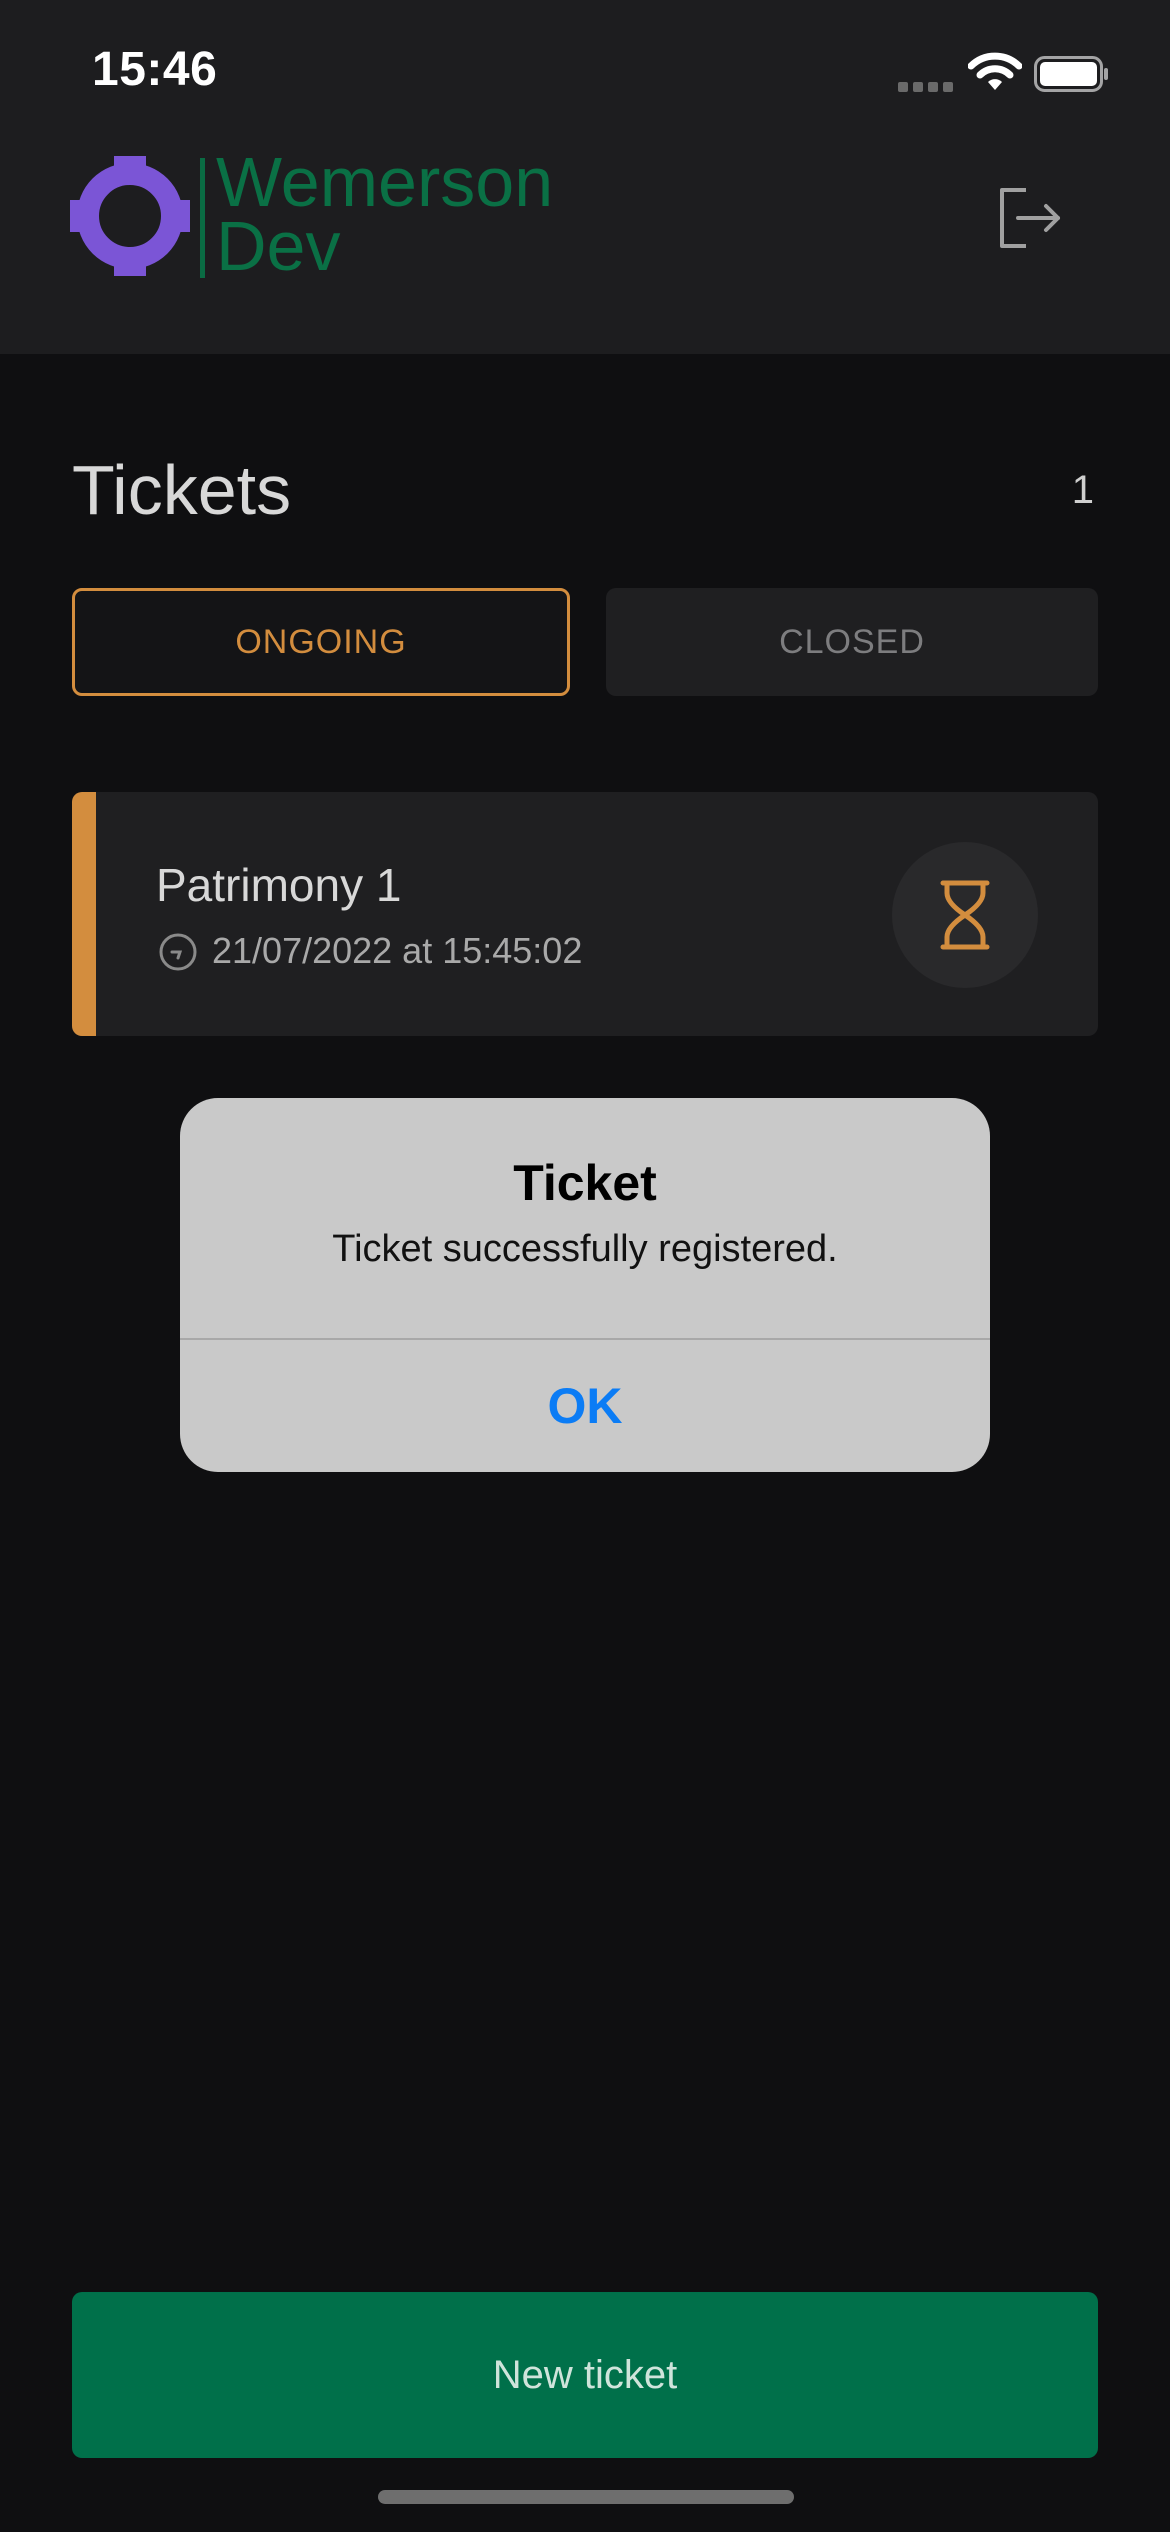 The width and height of the screenshot is (1170, 2532). What do you see at coordinates (585, 1183) in the screenshot?
I see `alert-title: Ticket` at bounding box center [585, 1183].